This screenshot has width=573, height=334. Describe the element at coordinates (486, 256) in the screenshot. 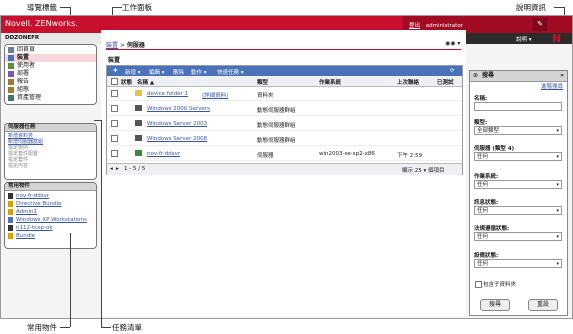

I see `device-status-label: 設備狀態:` at that location.